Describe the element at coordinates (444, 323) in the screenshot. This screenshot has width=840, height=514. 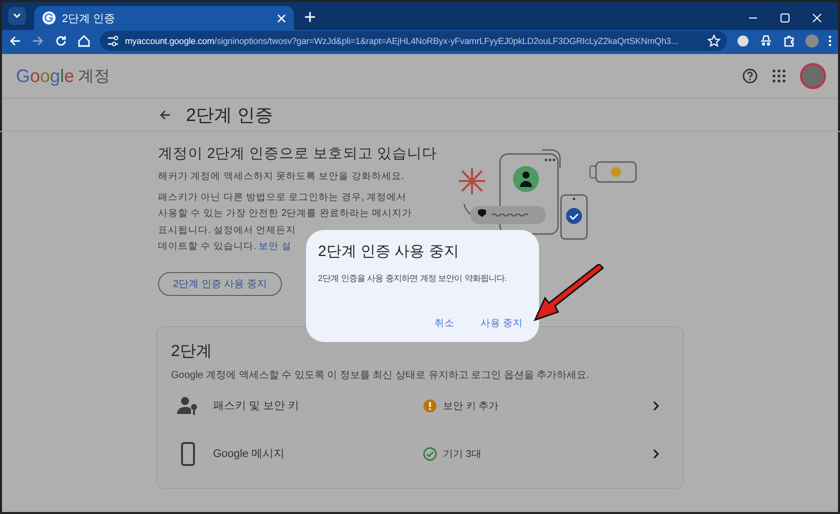
I see `dialog-button: 취소` at that location.